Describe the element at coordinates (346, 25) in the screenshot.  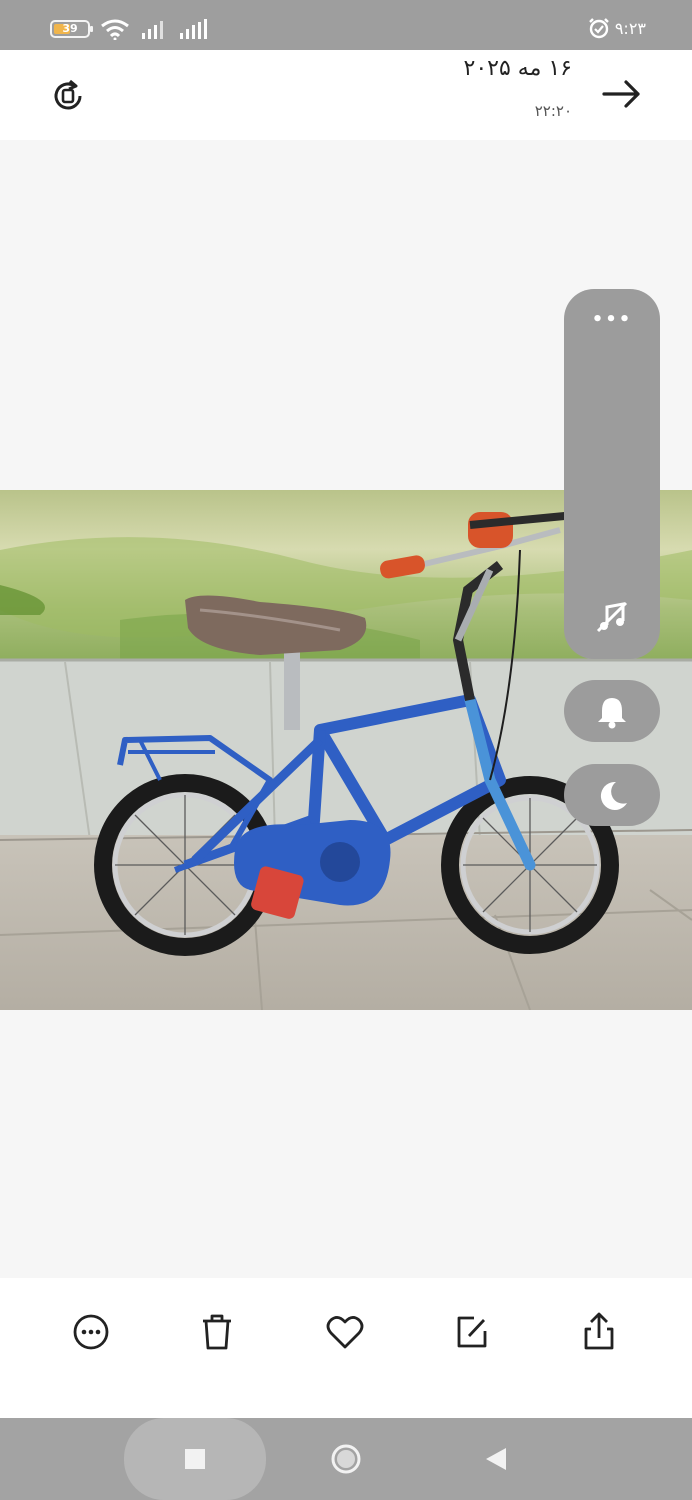
I see `status-bar: 39 ۹:۲۳` at that location.